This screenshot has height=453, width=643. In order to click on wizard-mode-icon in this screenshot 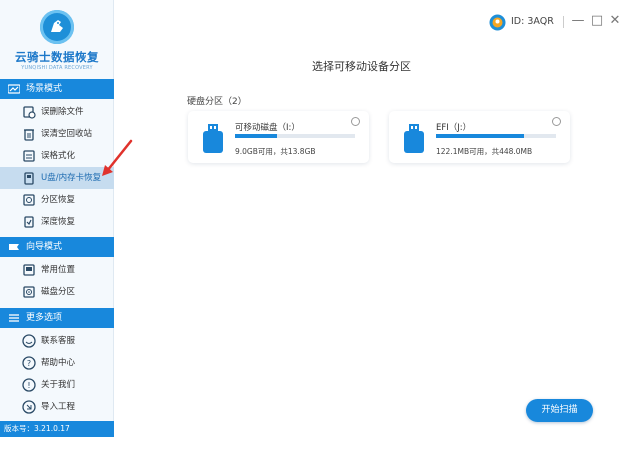, I will do `click(14, 247)`.